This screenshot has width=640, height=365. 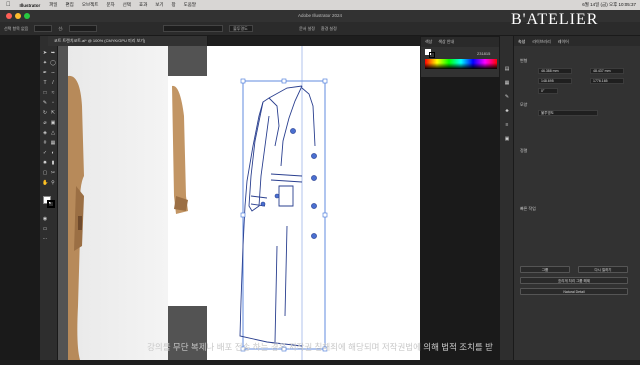 What do you see at coordinates (307, 29) in the screenshot?
I see `doc-setup-button: 문서 설정` at bounding box center [307, 29].